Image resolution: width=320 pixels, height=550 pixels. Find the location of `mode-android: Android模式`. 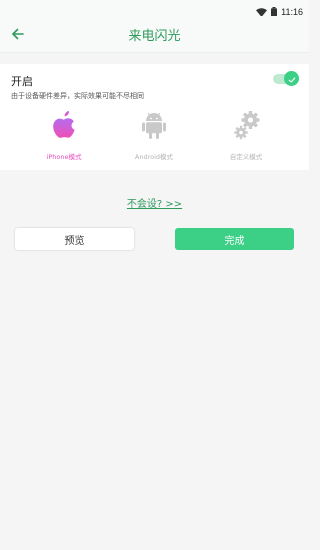

mode-android: Android模式 is located at coordinates (154, 138).